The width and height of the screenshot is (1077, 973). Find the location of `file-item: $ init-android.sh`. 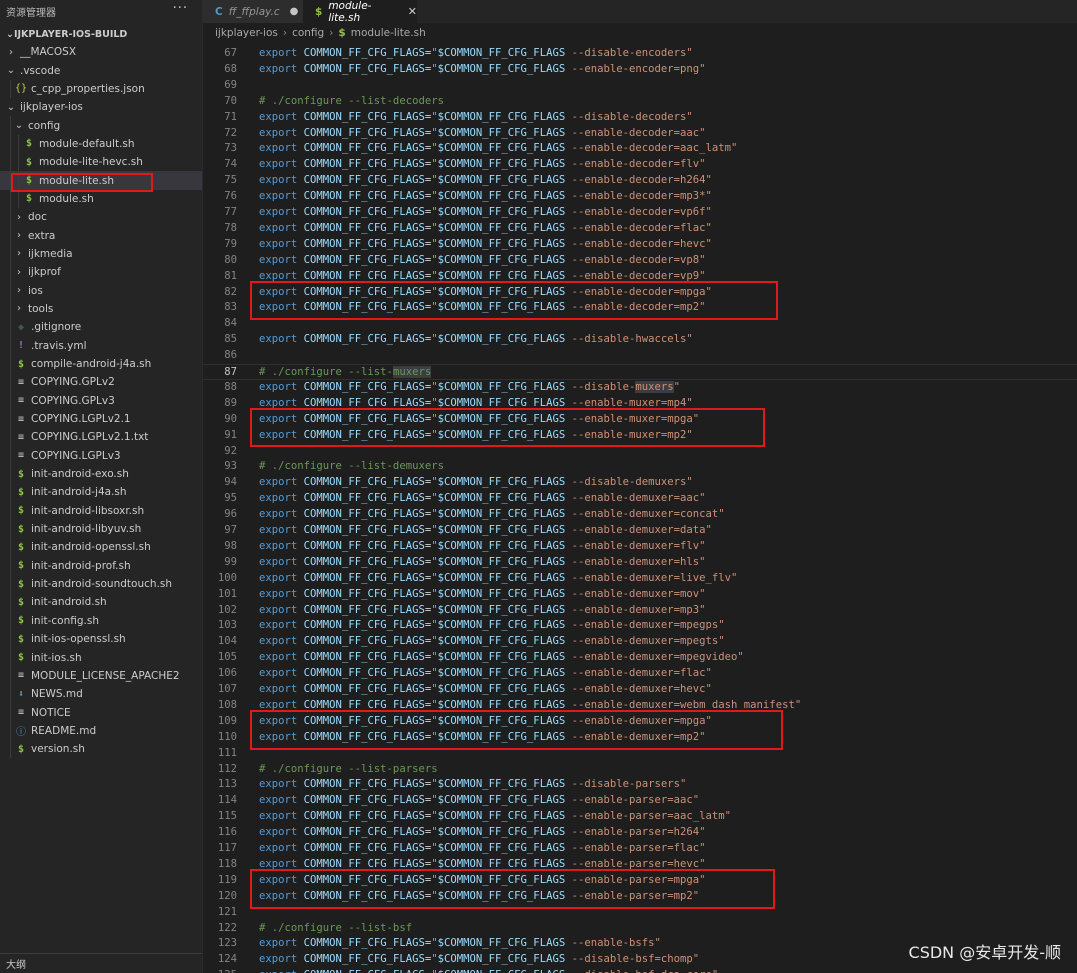

file-item: $ init-android.sh is located at coordinates (101, 602).